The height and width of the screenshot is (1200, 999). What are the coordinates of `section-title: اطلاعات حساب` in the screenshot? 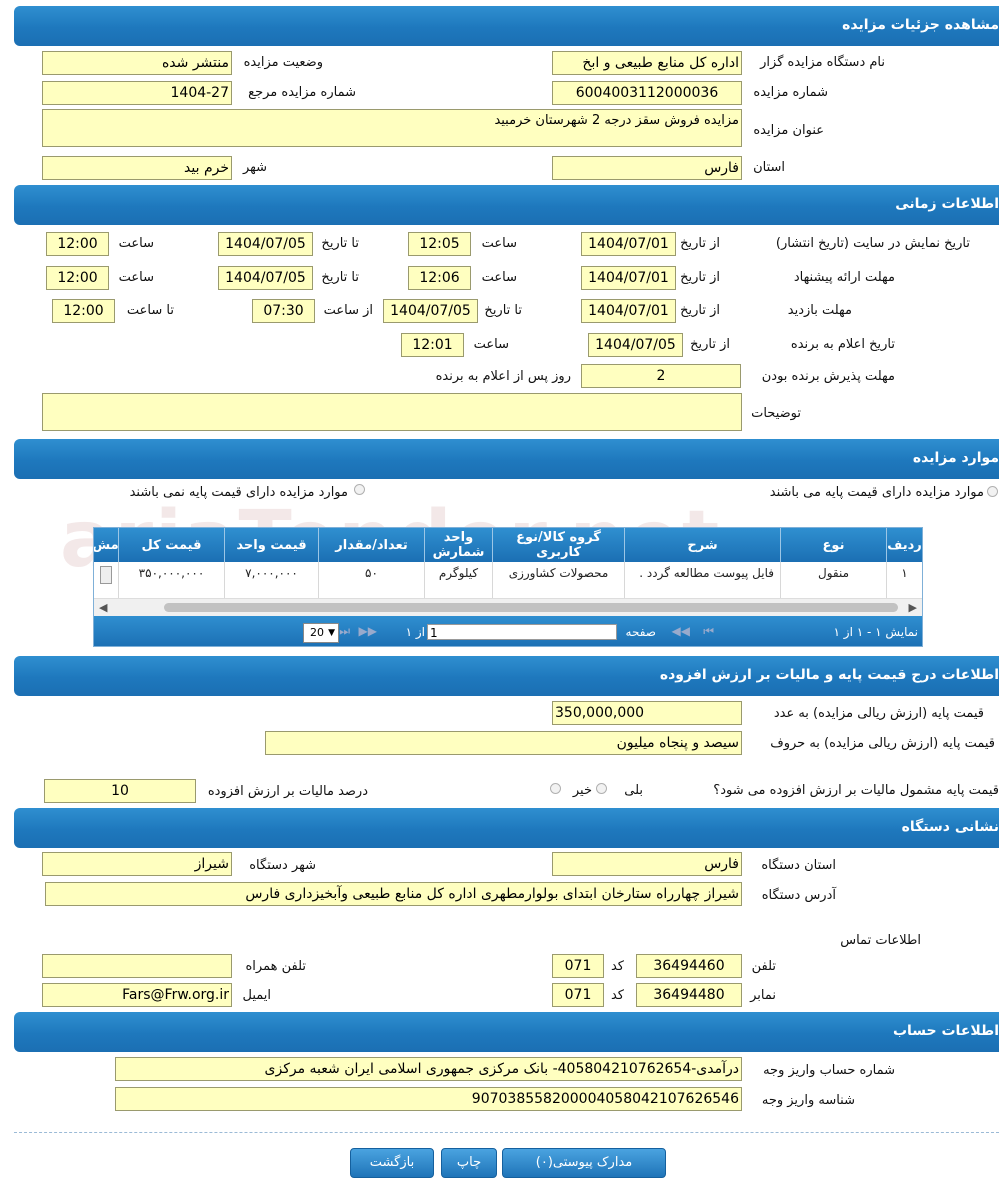 It's located at (945, 1031).